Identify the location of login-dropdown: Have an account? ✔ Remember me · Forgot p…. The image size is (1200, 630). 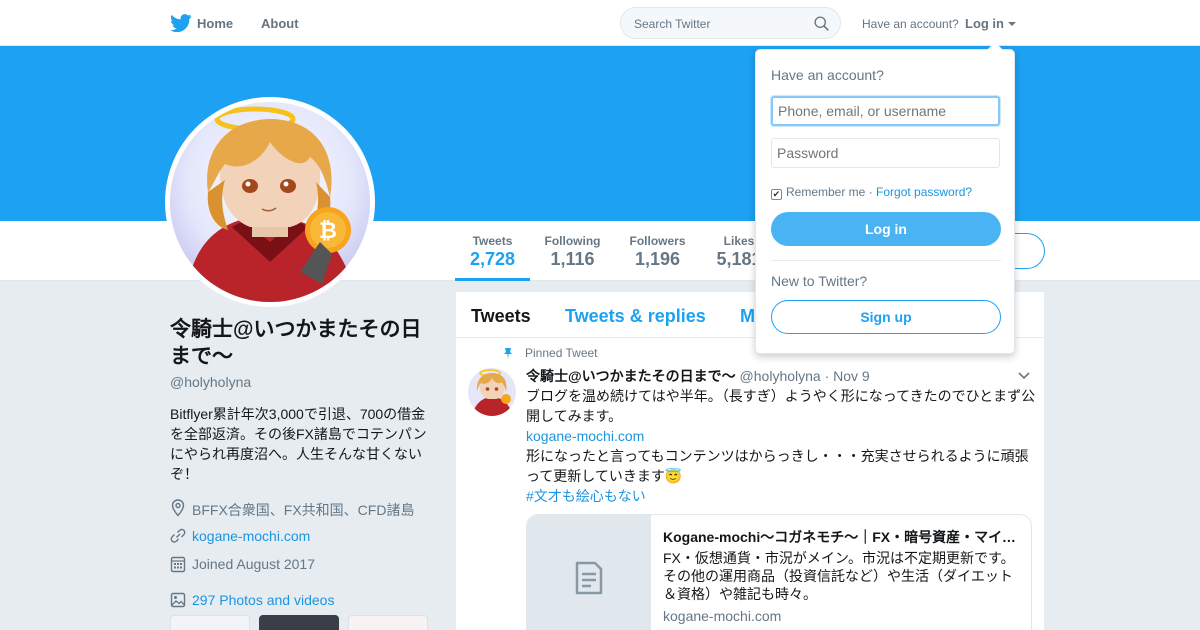
(885, 198).